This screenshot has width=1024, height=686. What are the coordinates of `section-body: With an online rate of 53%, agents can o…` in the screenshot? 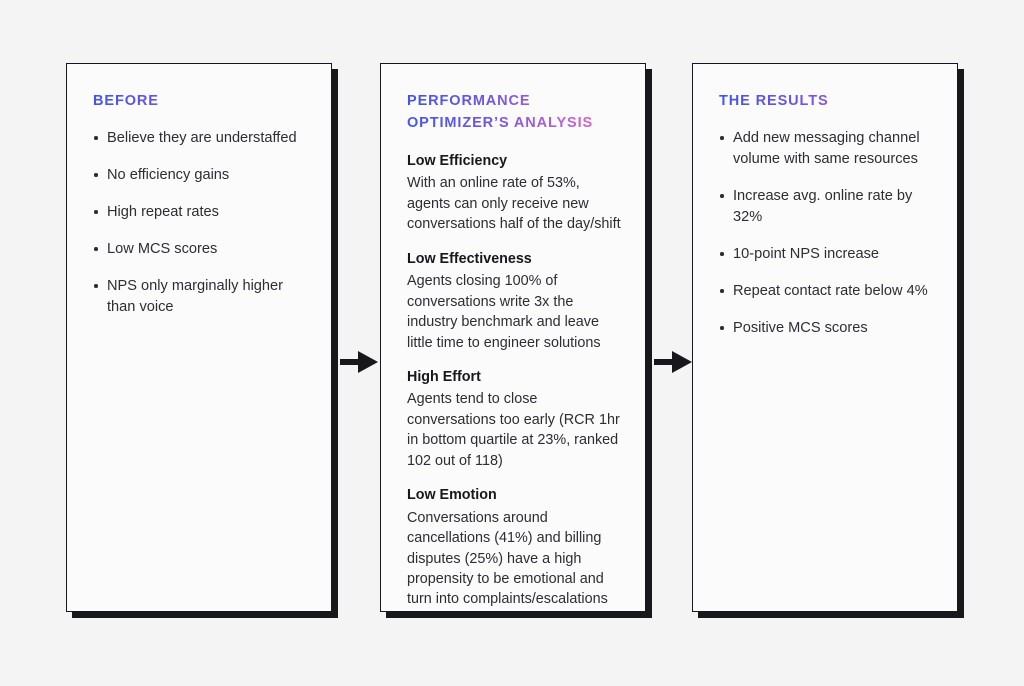 It's located at (514, 204).